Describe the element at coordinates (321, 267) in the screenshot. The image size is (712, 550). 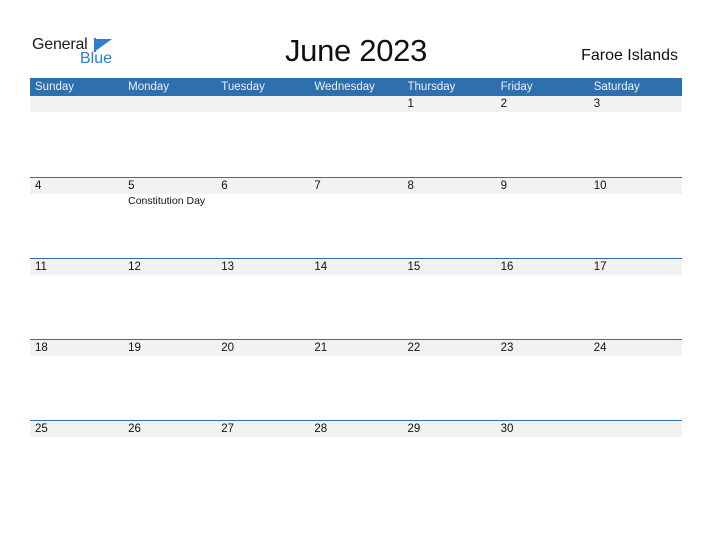
I see `day-number: 14` at that location.